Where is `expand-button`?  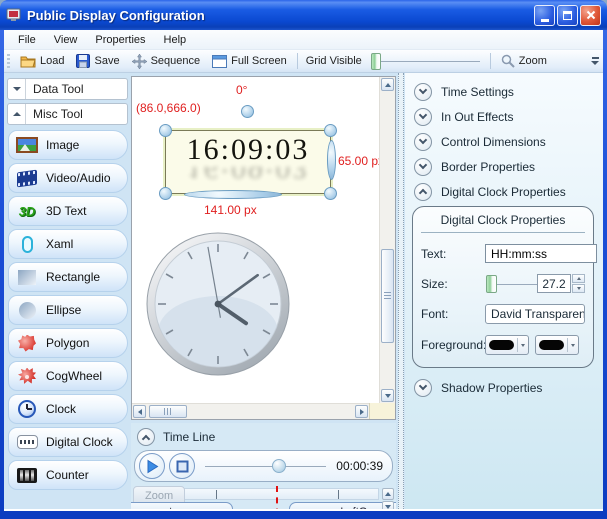 expand-button is located at coordinates (17, 89).